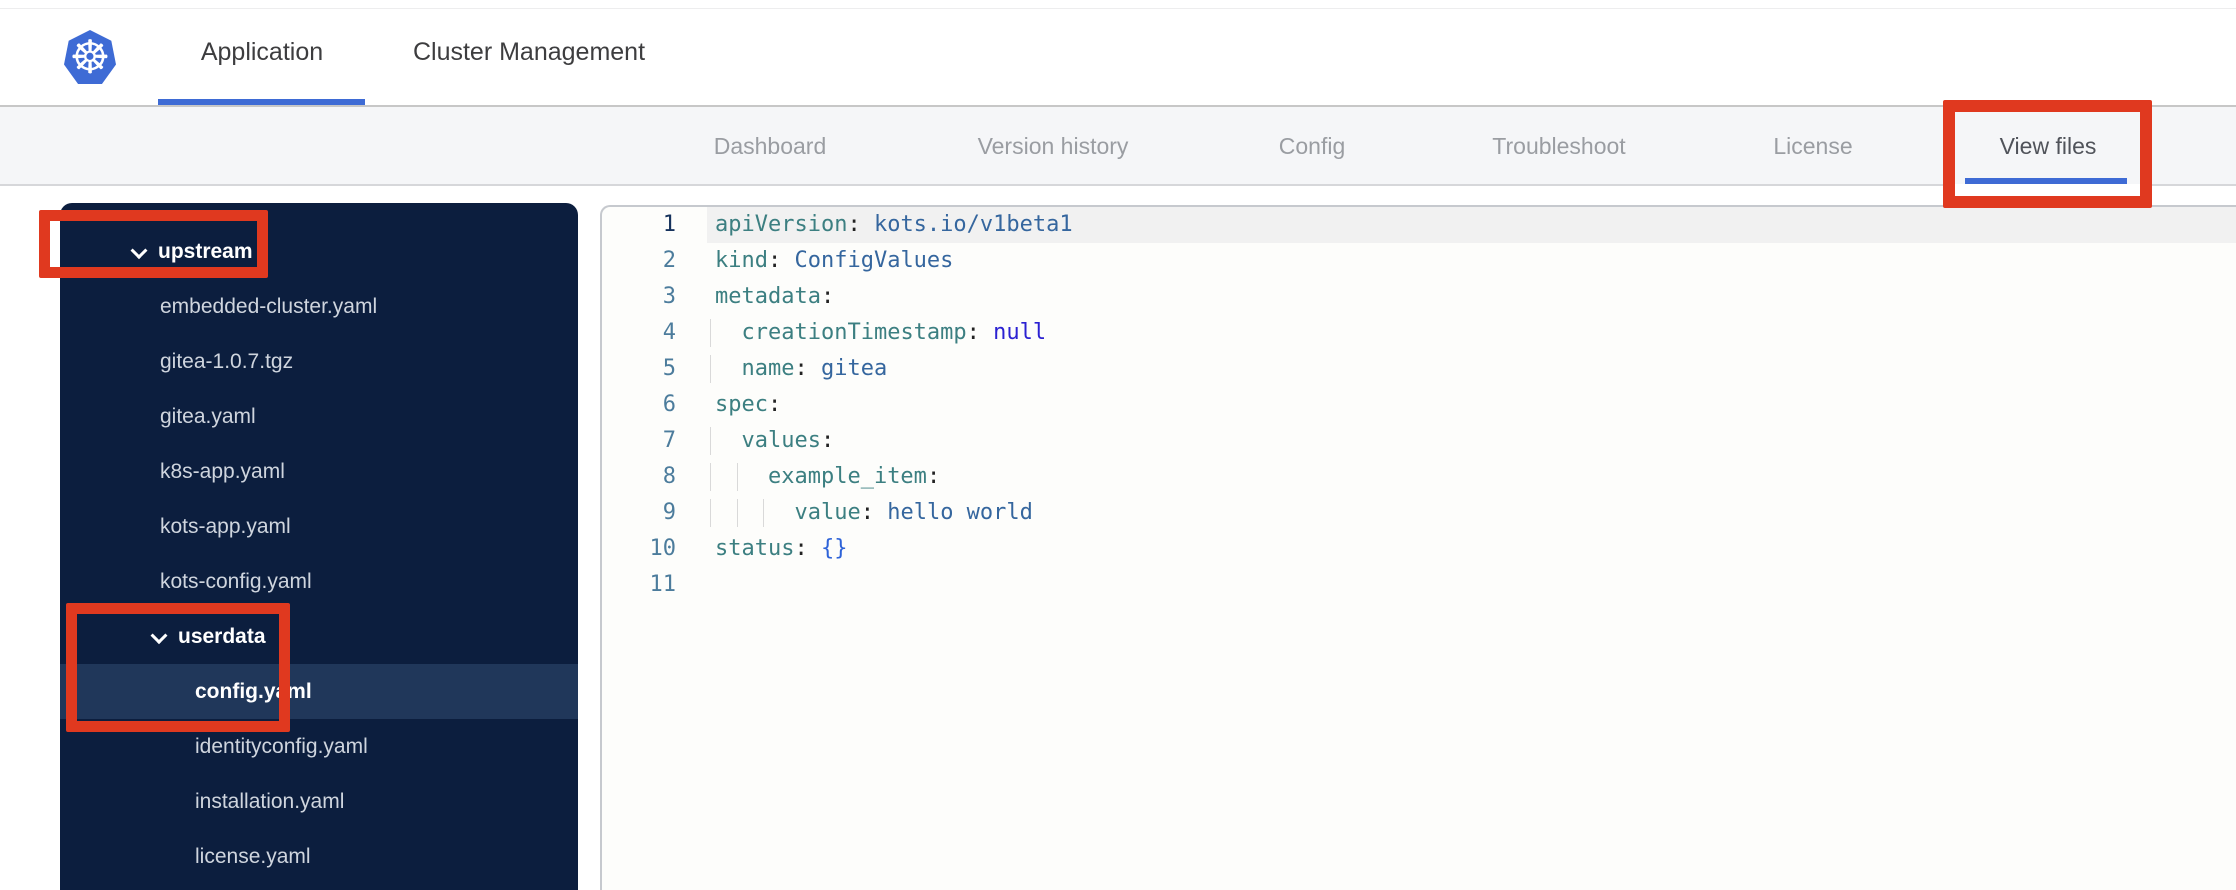 The height and width of the screenshot is (890, 2236). What do you see at coordinates (319, 526) in the screenshot?
I see `tree-file-kots-app.yaml: kots-app.yaml` at bounding box center [319, 526].